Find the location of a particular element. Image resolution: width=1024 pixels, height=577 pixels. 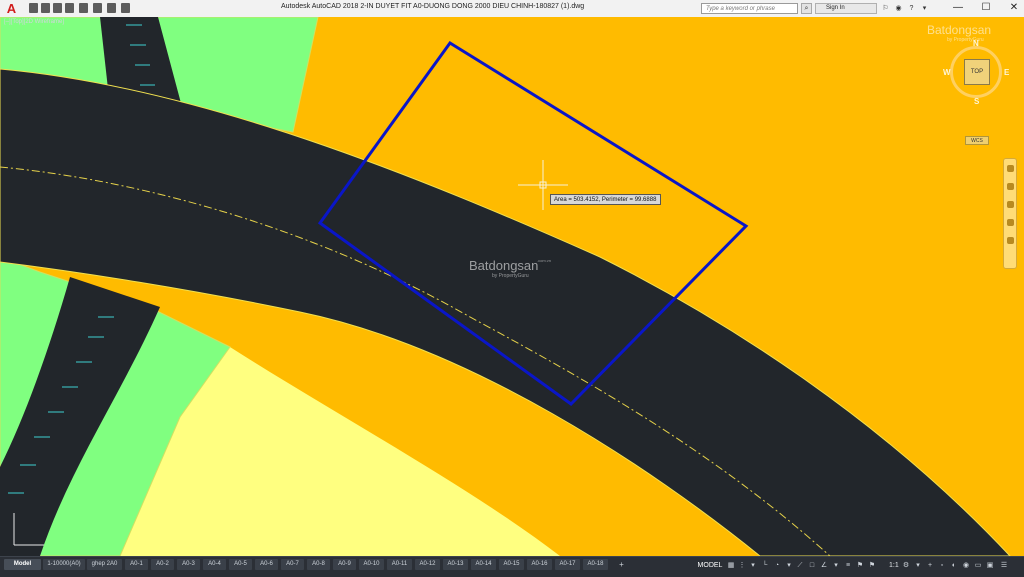

layout-tab: A0-18 is located at coordinates (595, 564).